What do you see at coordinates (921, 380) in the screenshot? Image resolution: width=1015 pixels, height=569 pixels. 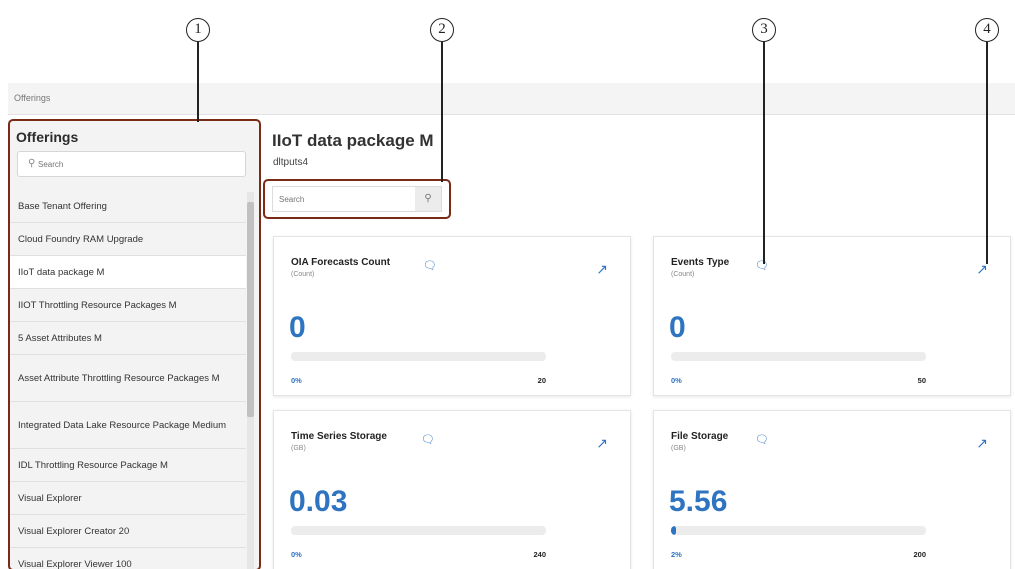 I see `card-max-label: 50` at bounding box center [921, 380].